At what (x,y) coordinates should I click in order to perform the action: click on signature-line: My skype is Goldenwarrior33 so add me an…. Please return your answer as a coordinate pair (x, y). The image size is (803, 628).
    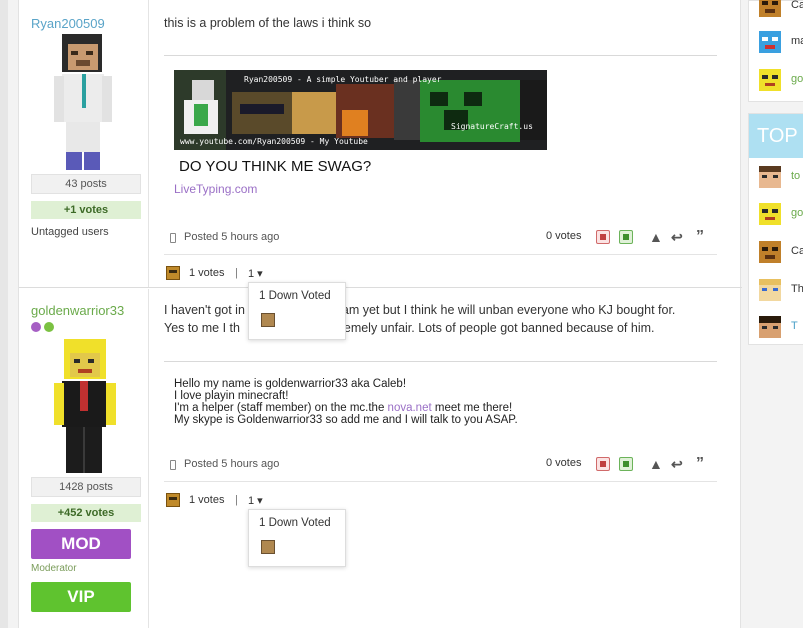
    Looking at the image, I should click on (346, 420).